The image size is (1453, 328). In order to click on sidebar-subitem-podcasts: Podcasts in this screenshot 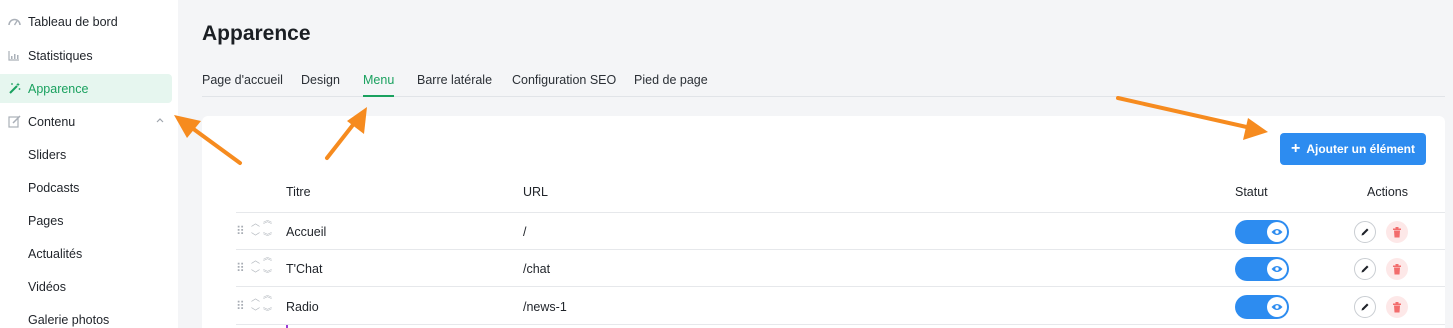, I will do `click(53, 188)`.